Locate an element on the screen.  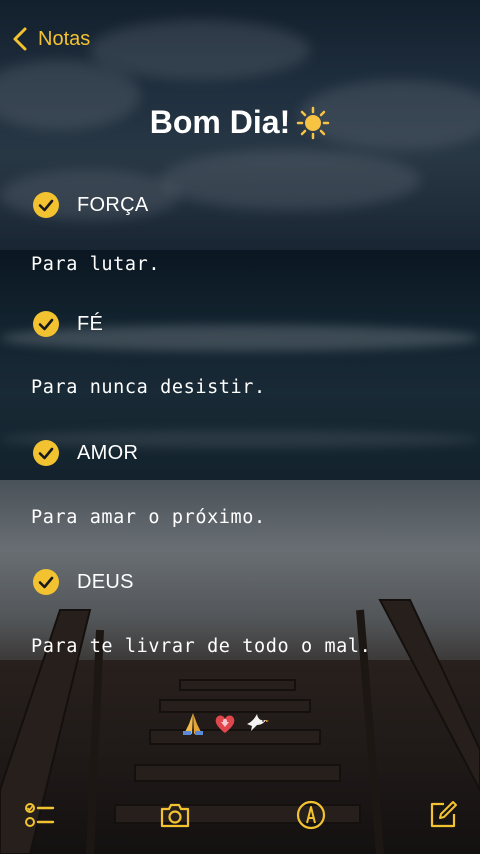
checklist-label: FORÇA is located at coordinates (113, 204).